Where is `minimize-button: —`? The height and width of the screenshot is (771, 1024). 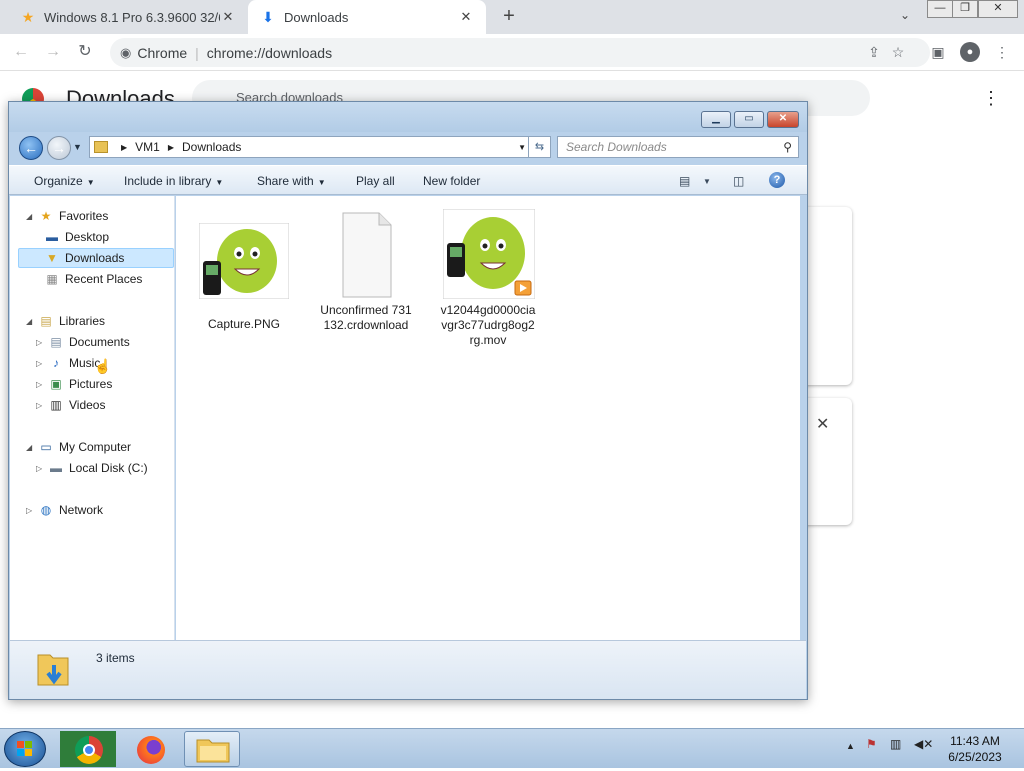
minimize-button: — is located at coordinates (940, 9).